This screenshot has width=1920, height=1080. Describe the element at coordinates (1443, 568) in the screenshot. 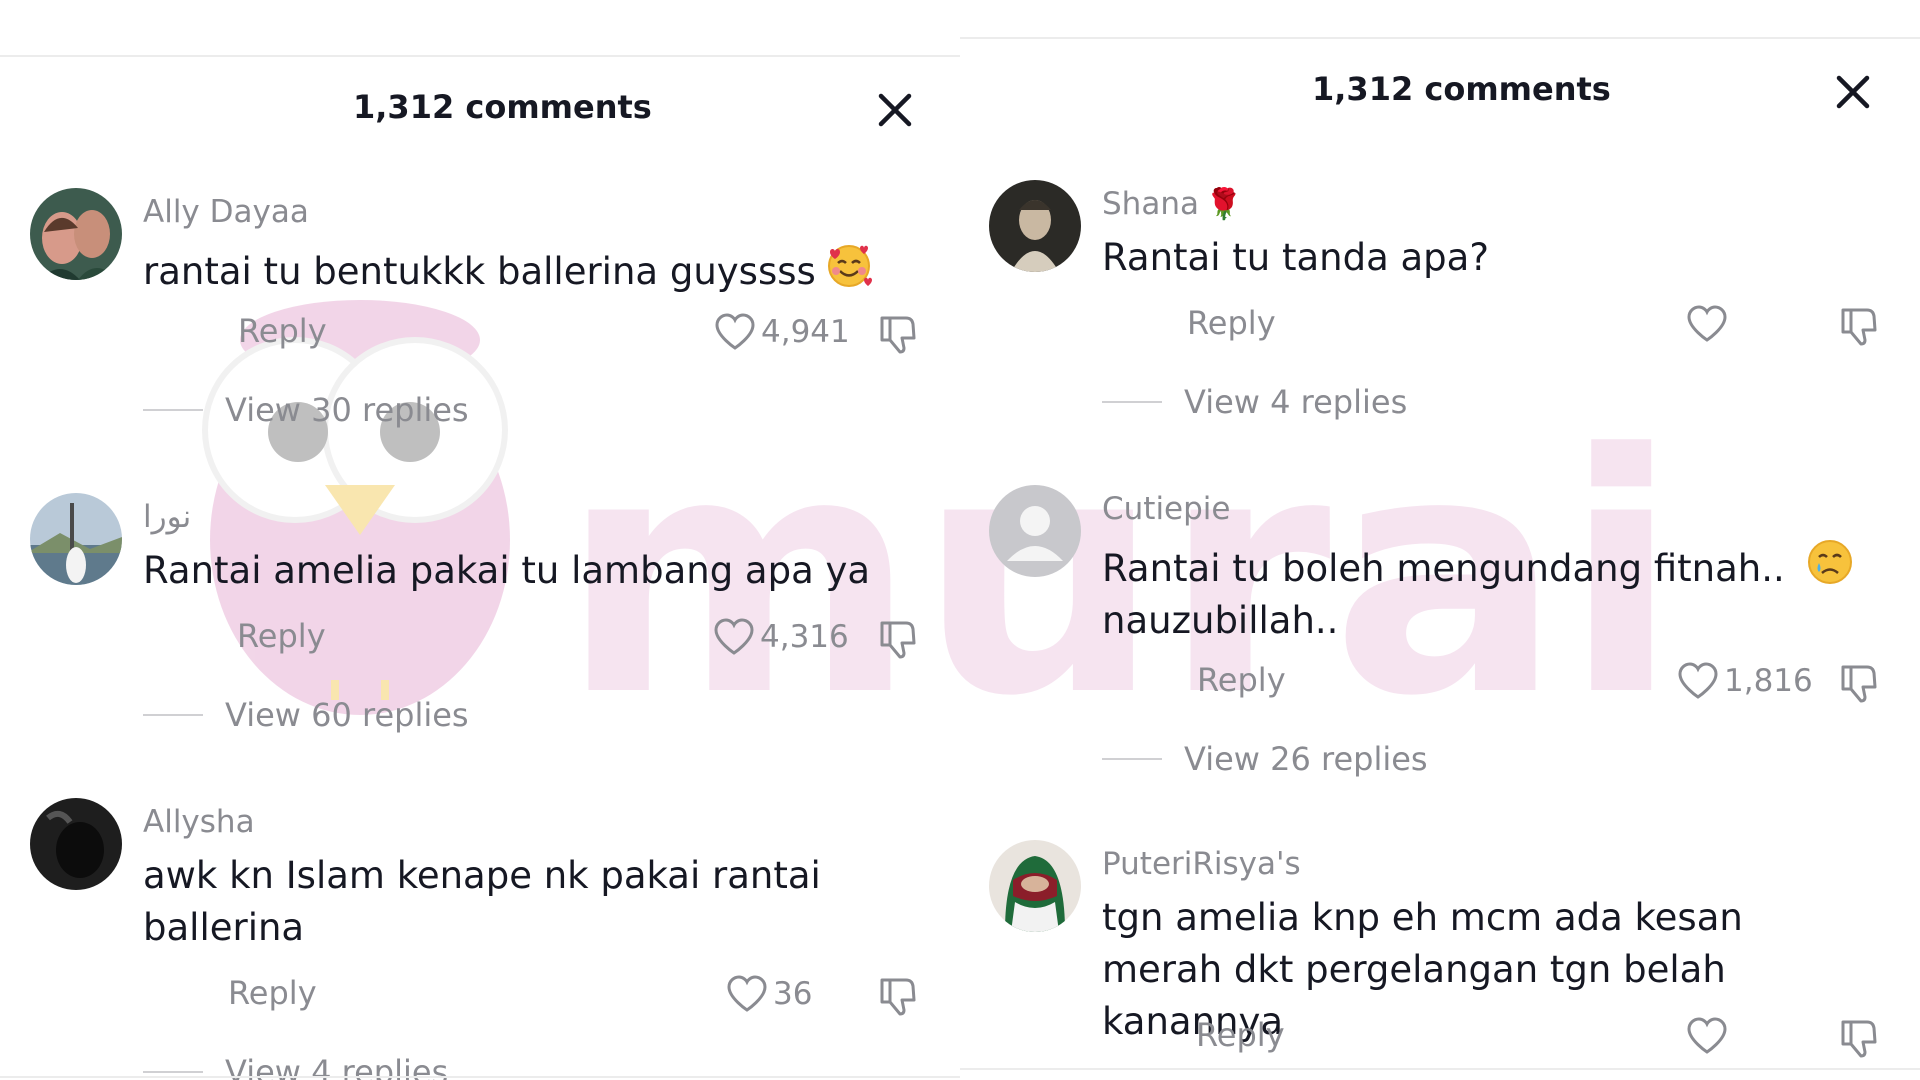

I see `comment-text-line1: Rantai tu boleh mengundang fitnah..` at that location.